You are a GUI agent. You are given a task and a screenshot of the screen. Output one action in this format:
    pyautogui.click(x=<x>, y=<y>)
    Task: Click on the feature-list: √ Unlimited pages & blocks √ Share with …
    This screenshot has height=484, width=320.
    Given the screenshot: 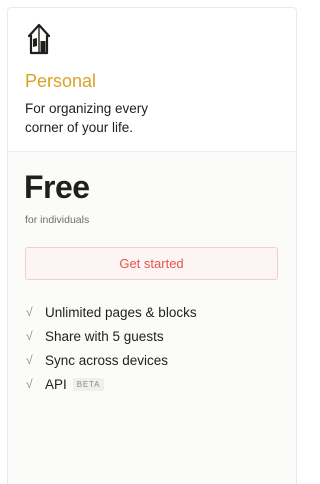 What is the action you would take?
    pyautogui.click(x=111, y=348)
    